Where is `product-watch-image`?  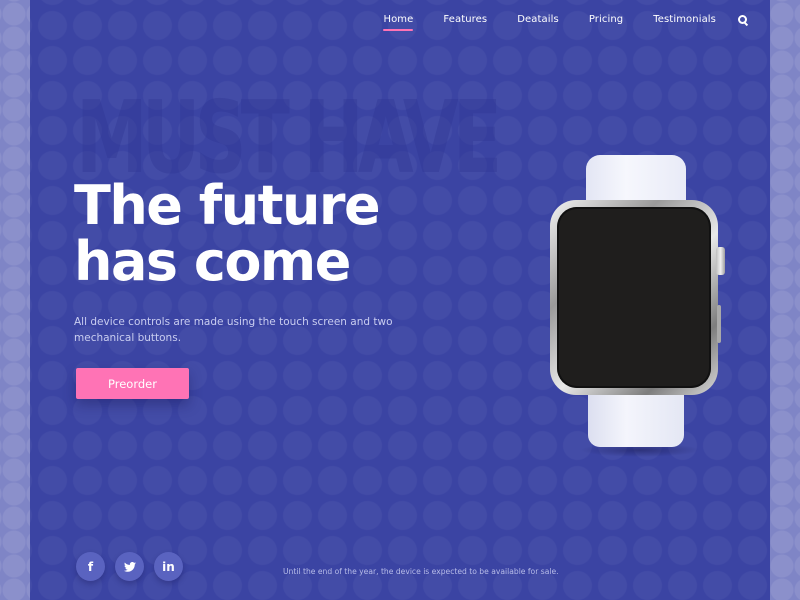
product-watch-image is located at coordinates (640, 310).